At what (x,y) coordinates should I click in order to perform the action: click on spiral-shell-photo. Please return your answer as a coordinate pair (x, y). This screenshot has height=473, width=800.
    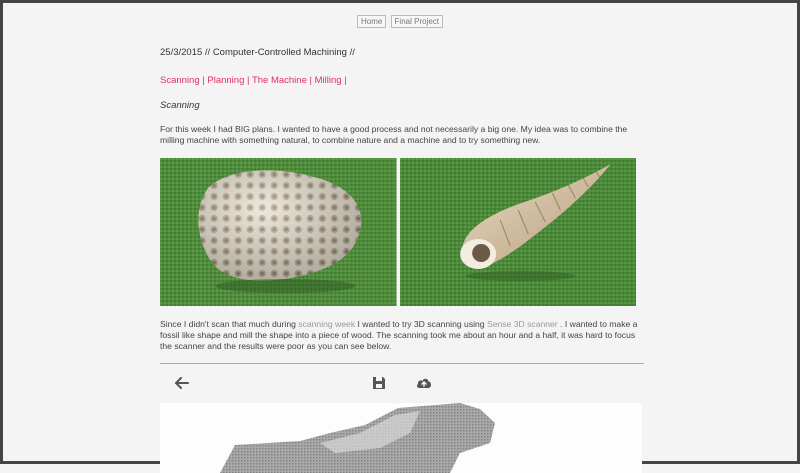
    Looking at the image, I should click on (517, 232).